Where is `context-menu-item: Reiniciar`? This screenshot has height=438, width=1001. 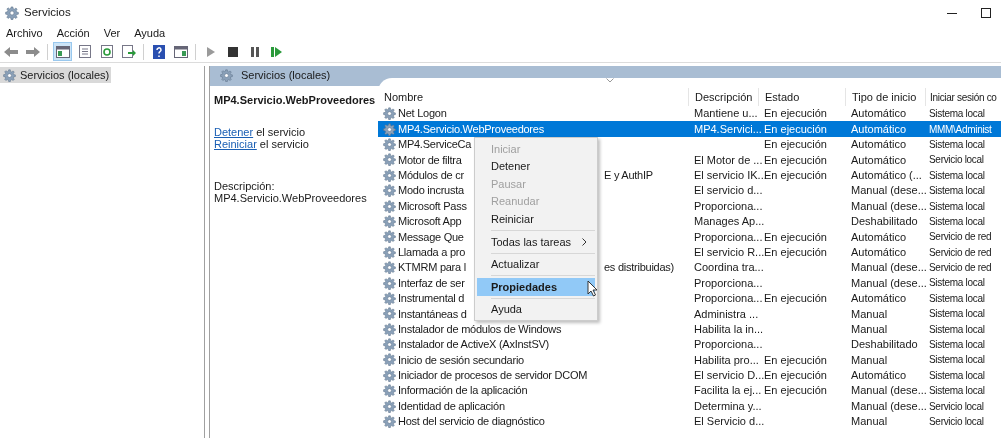 context-menu-item: Reiniciar is located at coordinates (536, 219).